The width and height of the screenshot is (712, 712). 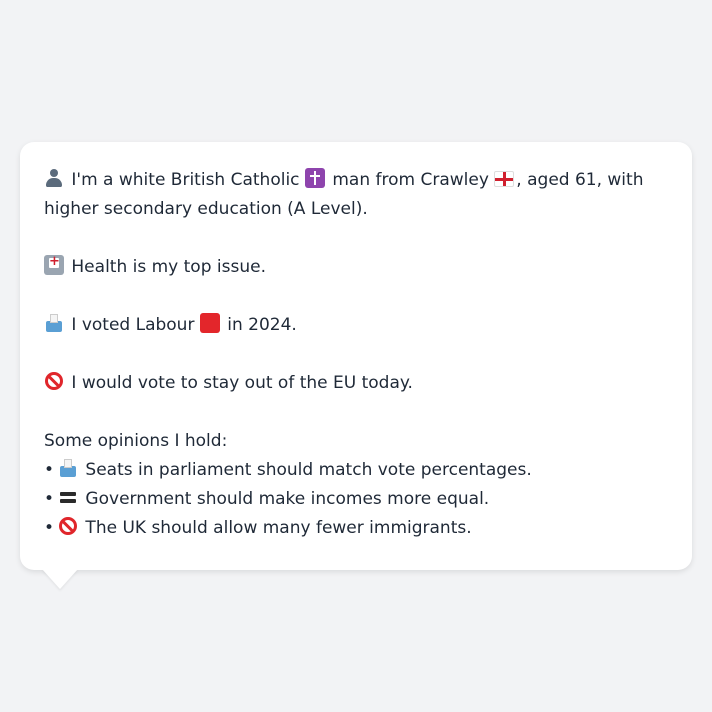 I want to click on latin-cross-icon, so click(x=314, y=178).